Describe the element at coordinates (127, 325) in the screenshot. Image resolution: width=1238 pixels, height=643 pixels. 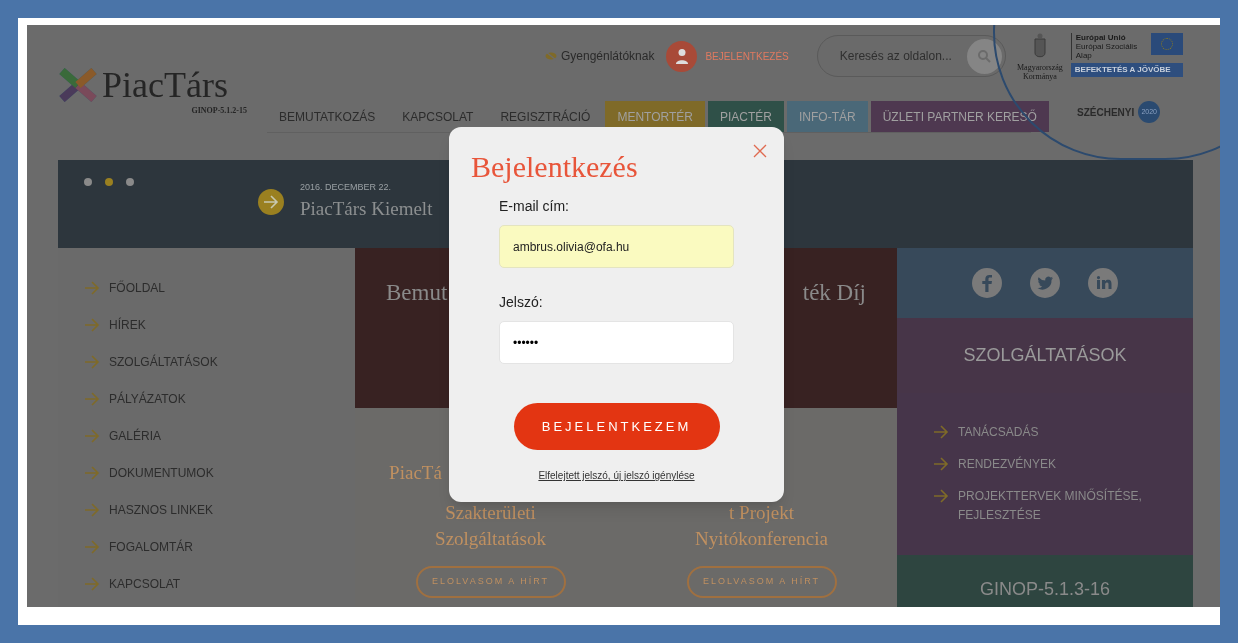
I see `sidebar-link: HÍREK` at that location.